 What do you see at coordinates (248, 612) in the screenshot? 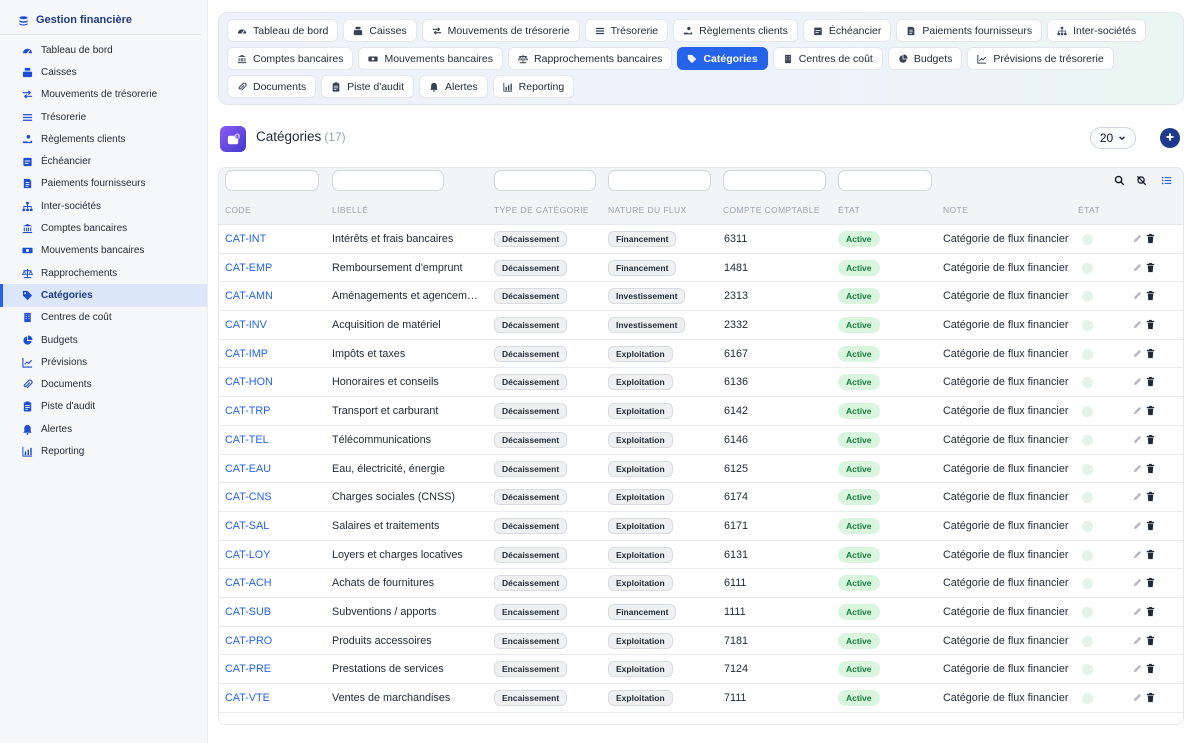
I see `category-code-link: CAT-SUB` at bounding box center [248, 612].